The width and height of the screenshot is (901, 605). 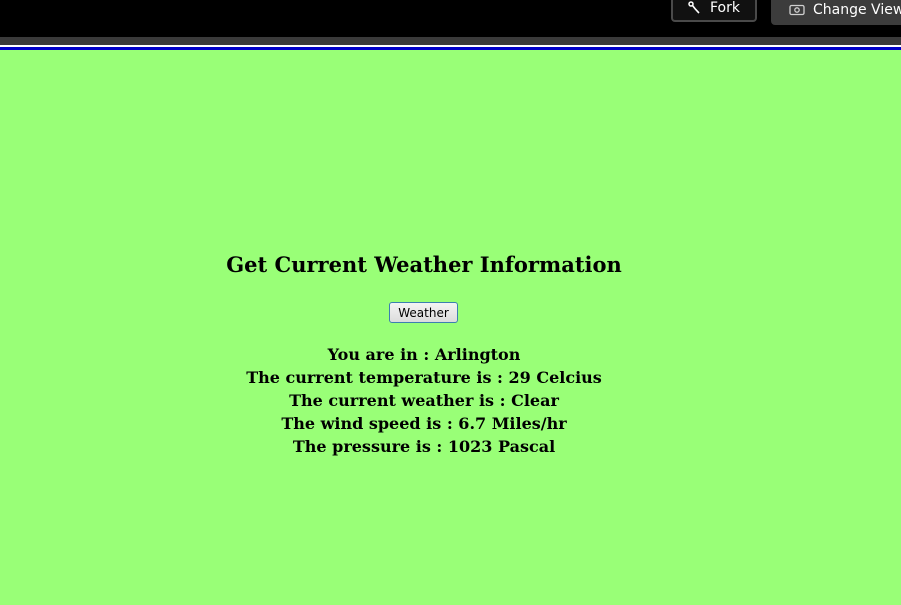 I want to click on page-title: Get Current Weather Information, so click(x=424, y=264).